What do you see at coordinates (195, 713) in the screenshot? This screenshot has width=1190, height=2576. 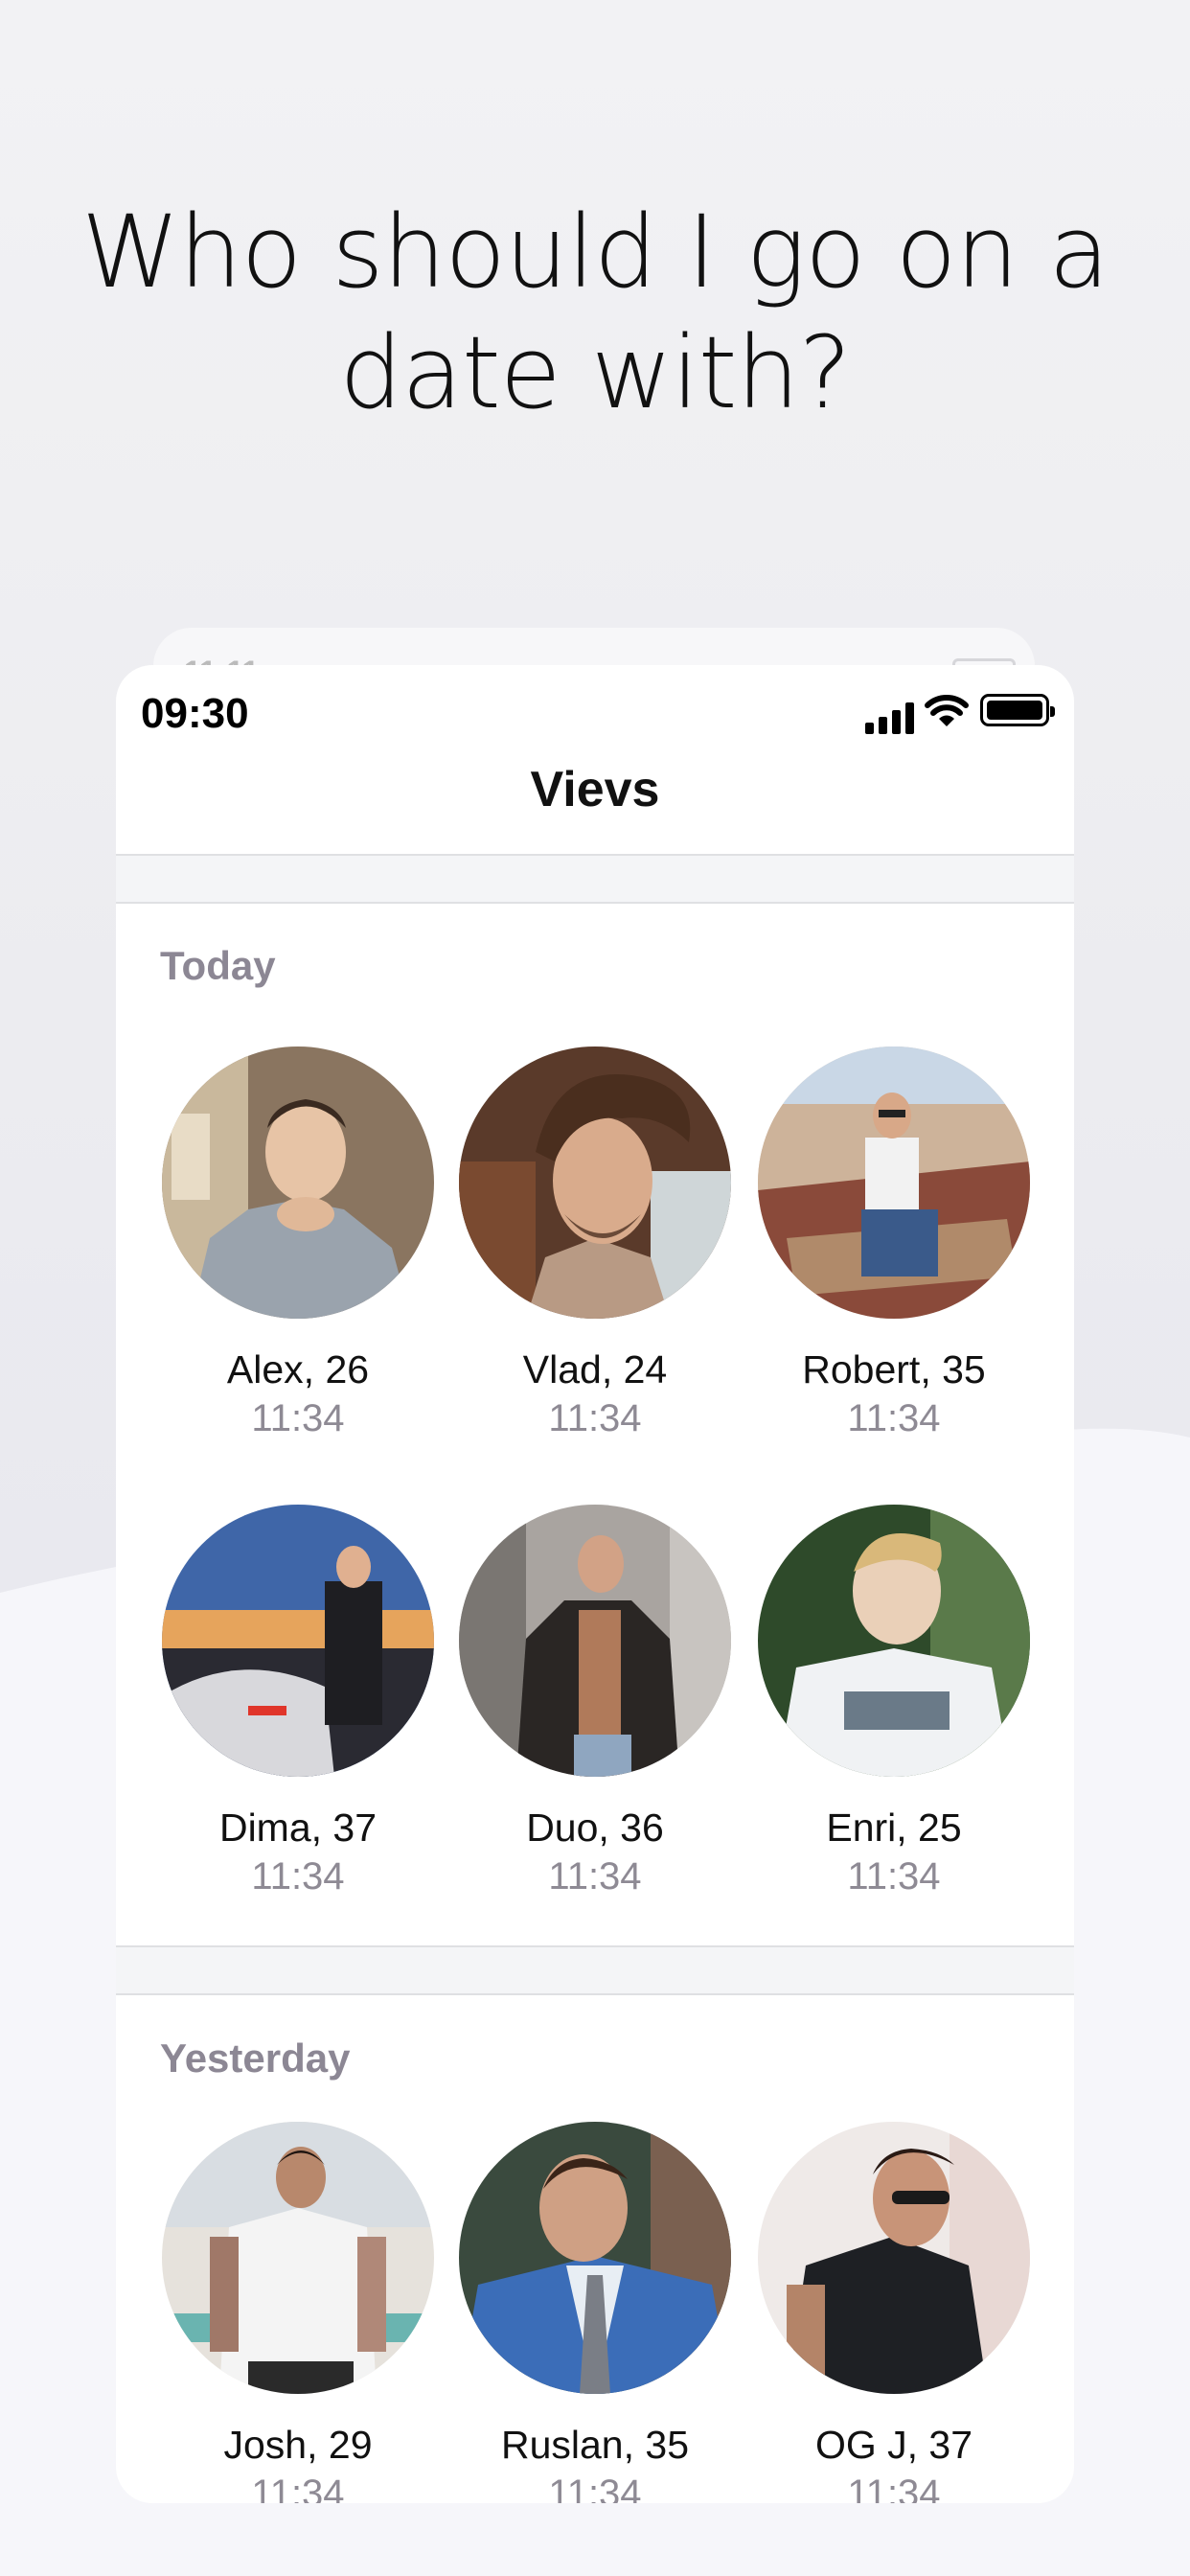 I see `status-time: 09:30` at bounding box center [195, 713].